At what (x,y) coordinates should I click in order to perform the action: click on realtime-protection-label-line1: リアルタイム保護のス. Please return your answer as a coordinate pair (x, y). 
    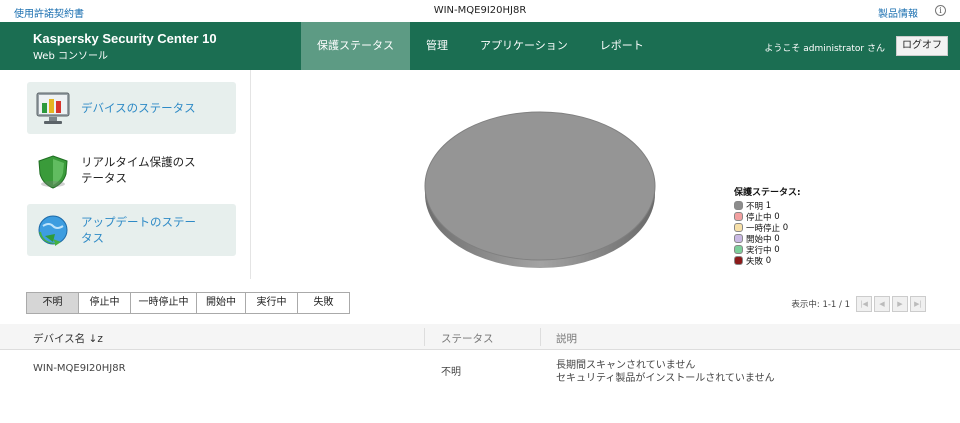
    Looking at the image, I should click on (138, 162).